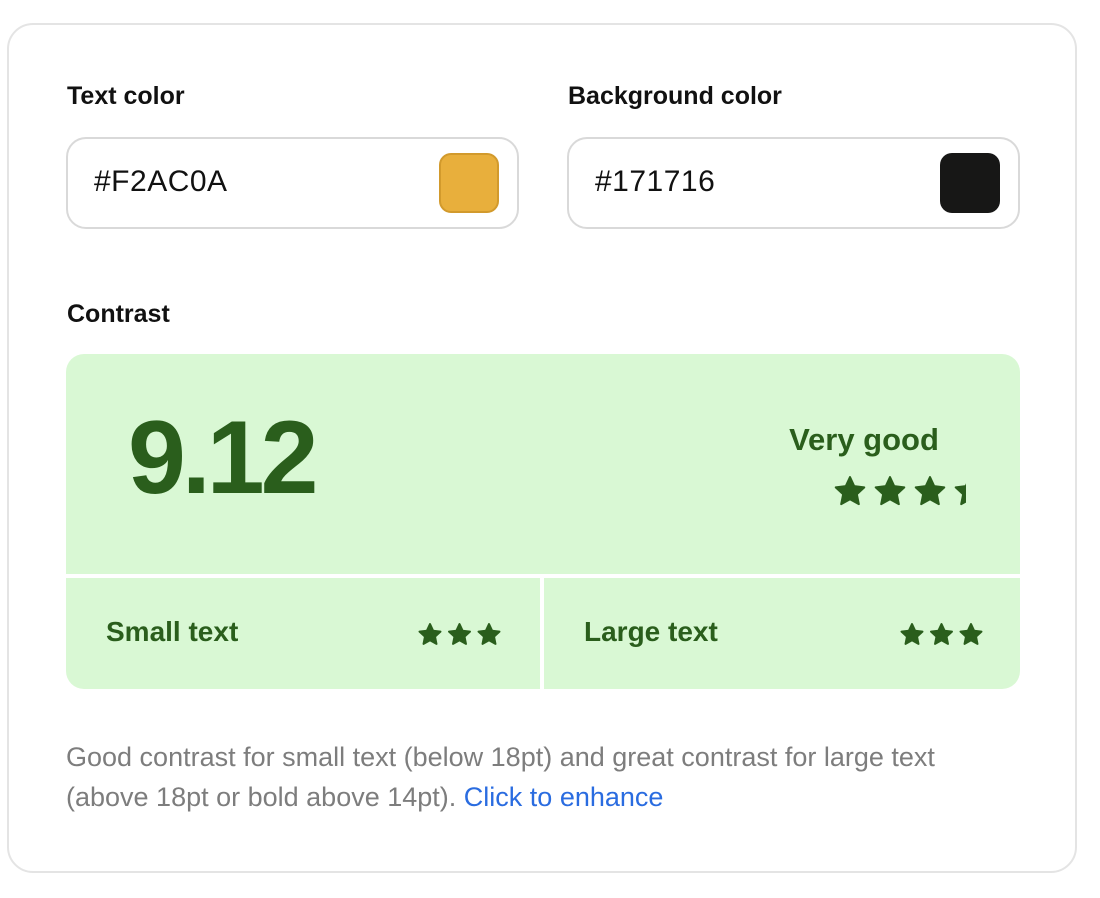  I want to click on small-text-stars, so click(459, 634).